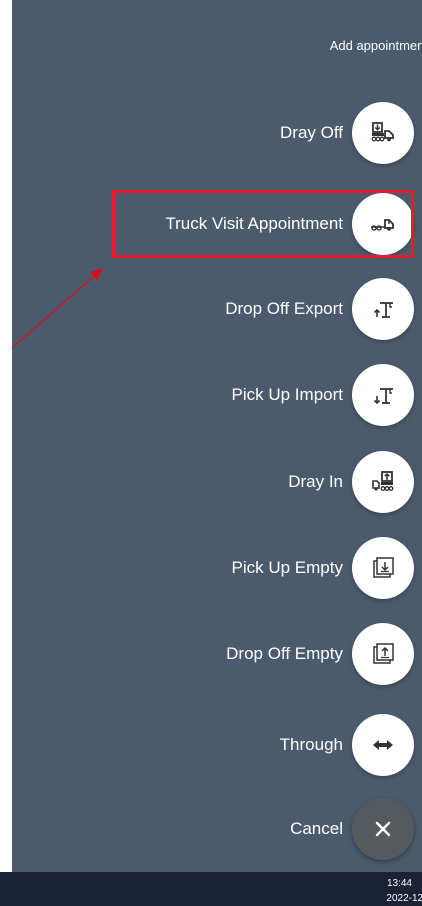 Image resolution: width=422 pixels, height=906 pixels. I want to click on drop-off-empty-button, so click(383, 654).